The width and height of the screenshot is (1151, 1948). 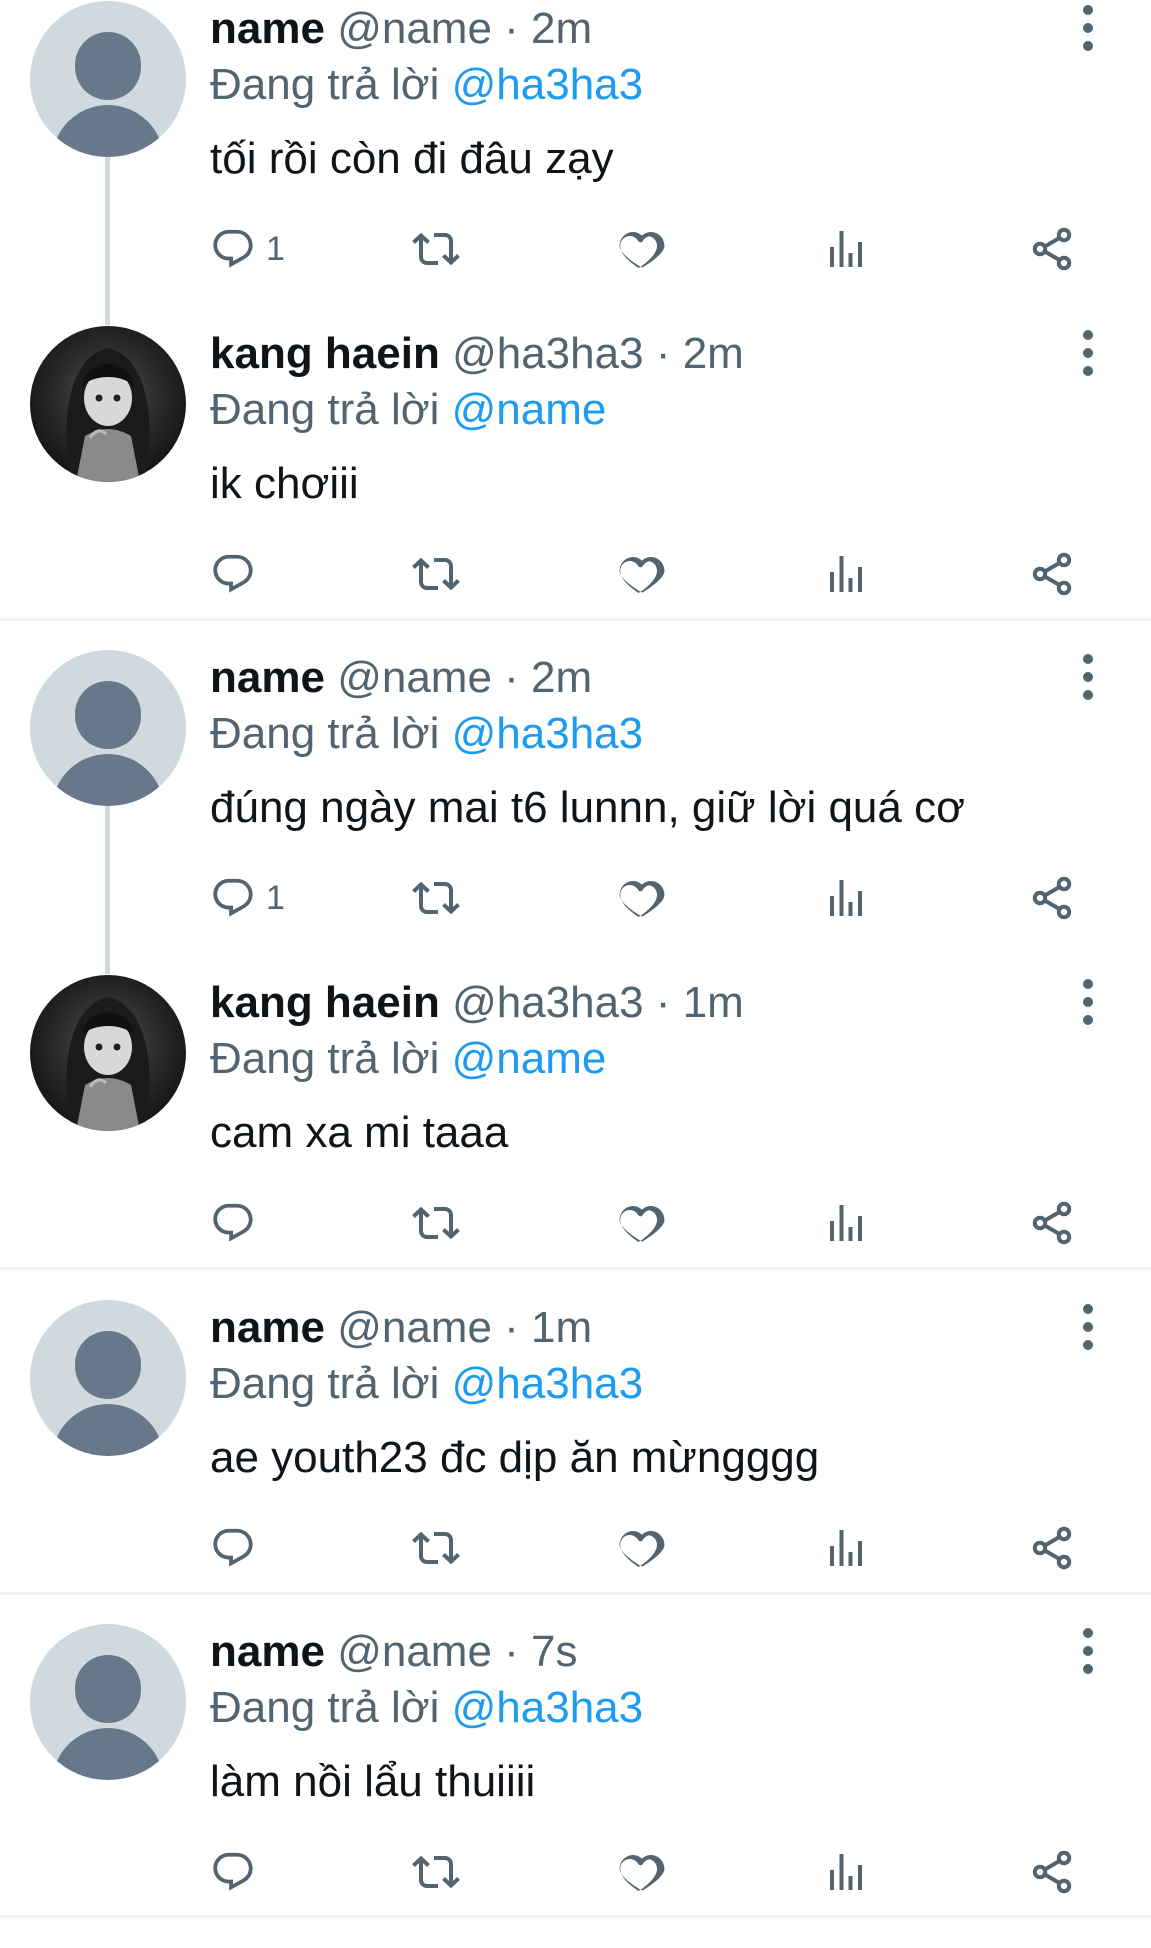 I want to click on views-icon, so click(x=846, y=898).